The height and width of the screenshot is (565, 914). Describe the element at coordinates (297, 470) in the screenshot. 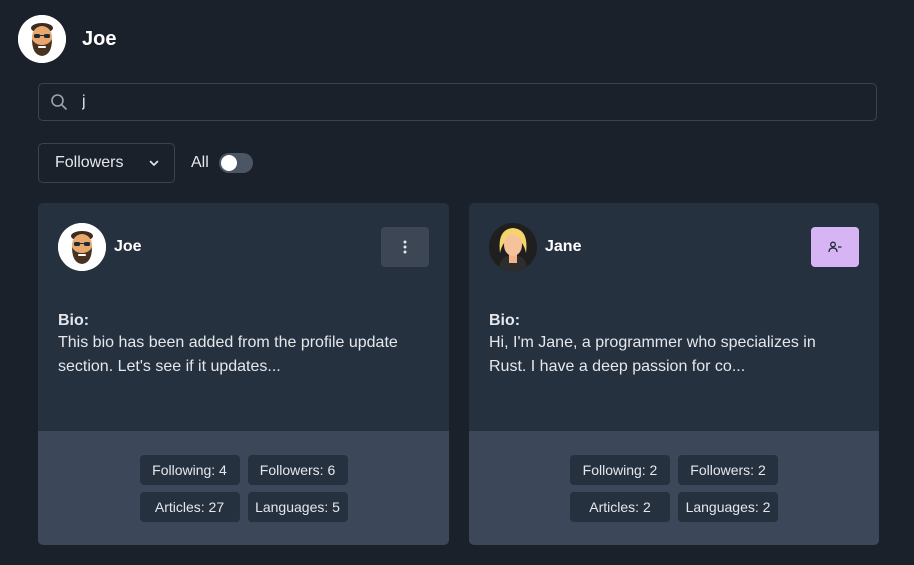

I see `followers-stat: Followers: 6` at that location.